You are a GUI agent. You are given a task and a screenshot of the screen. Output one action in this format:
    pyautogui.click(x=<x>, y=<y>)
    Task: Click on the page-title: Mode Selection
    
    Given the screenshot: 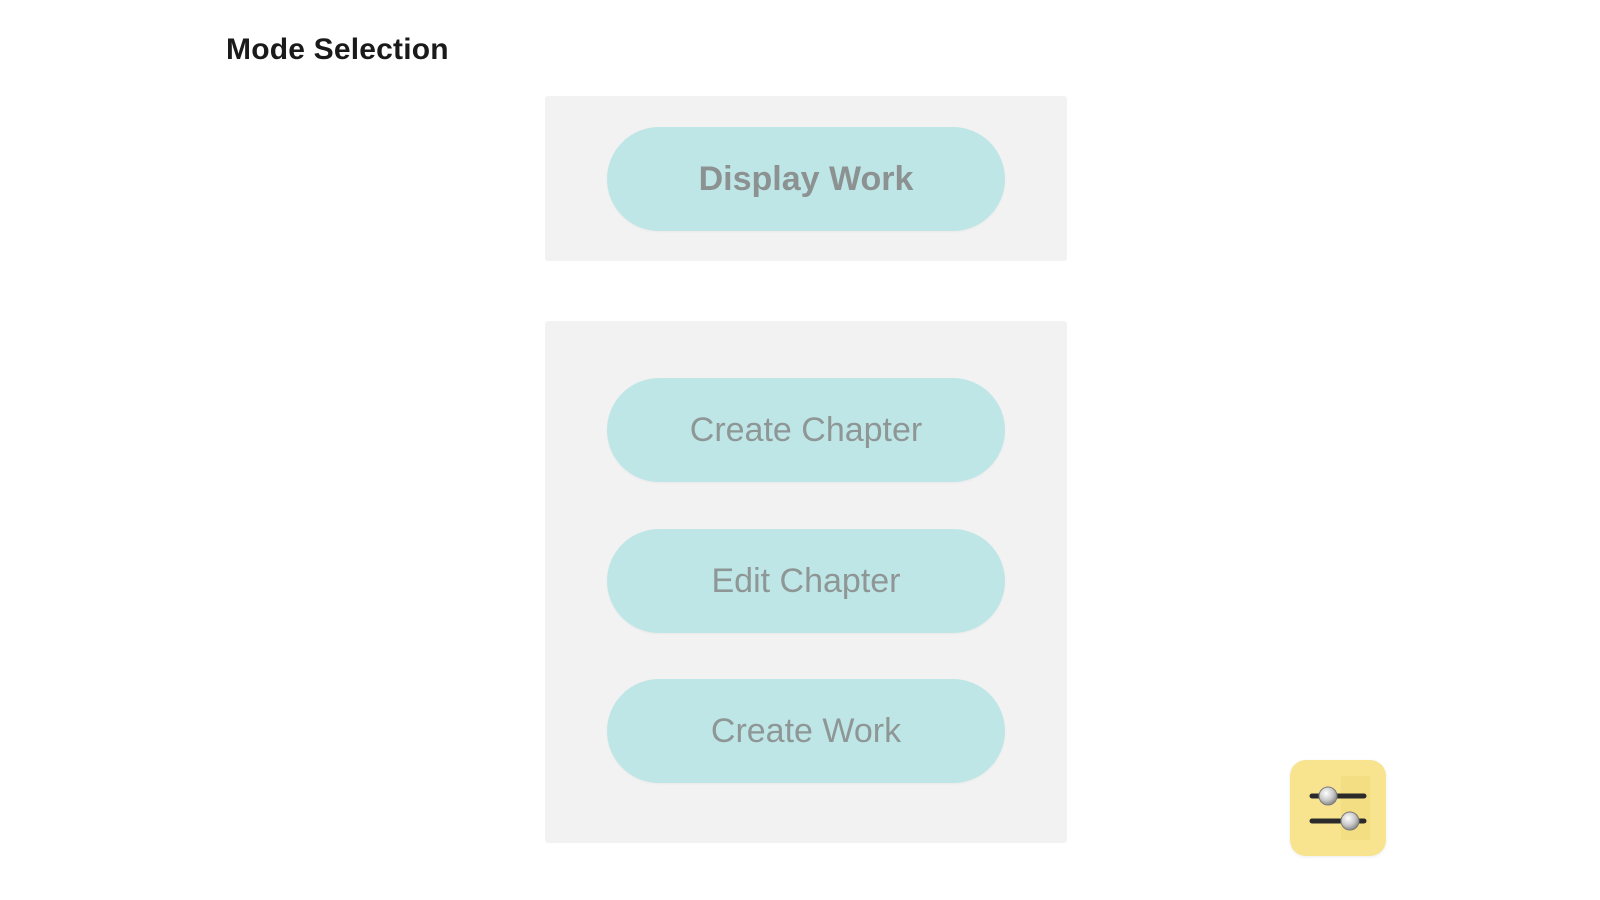 What is the action you would take?
    pyautogui.click(x=337, y=49)
    